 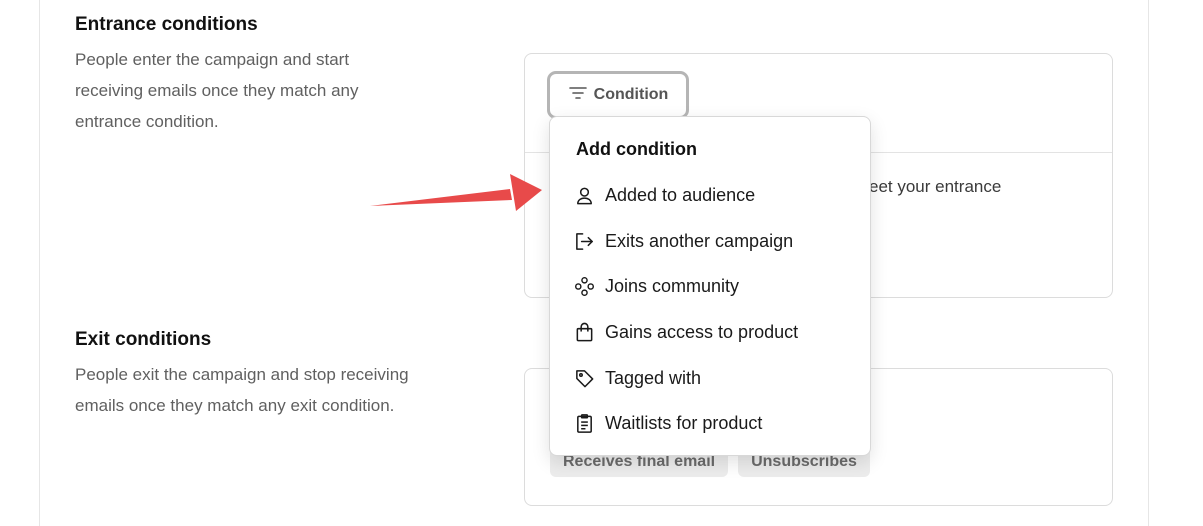 I want to click on filter-icon, so click(x=578, y=95).